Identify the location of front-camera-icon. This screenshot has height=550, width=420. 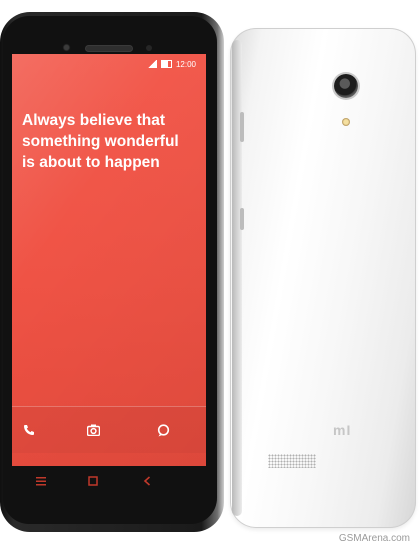
(66, 47).